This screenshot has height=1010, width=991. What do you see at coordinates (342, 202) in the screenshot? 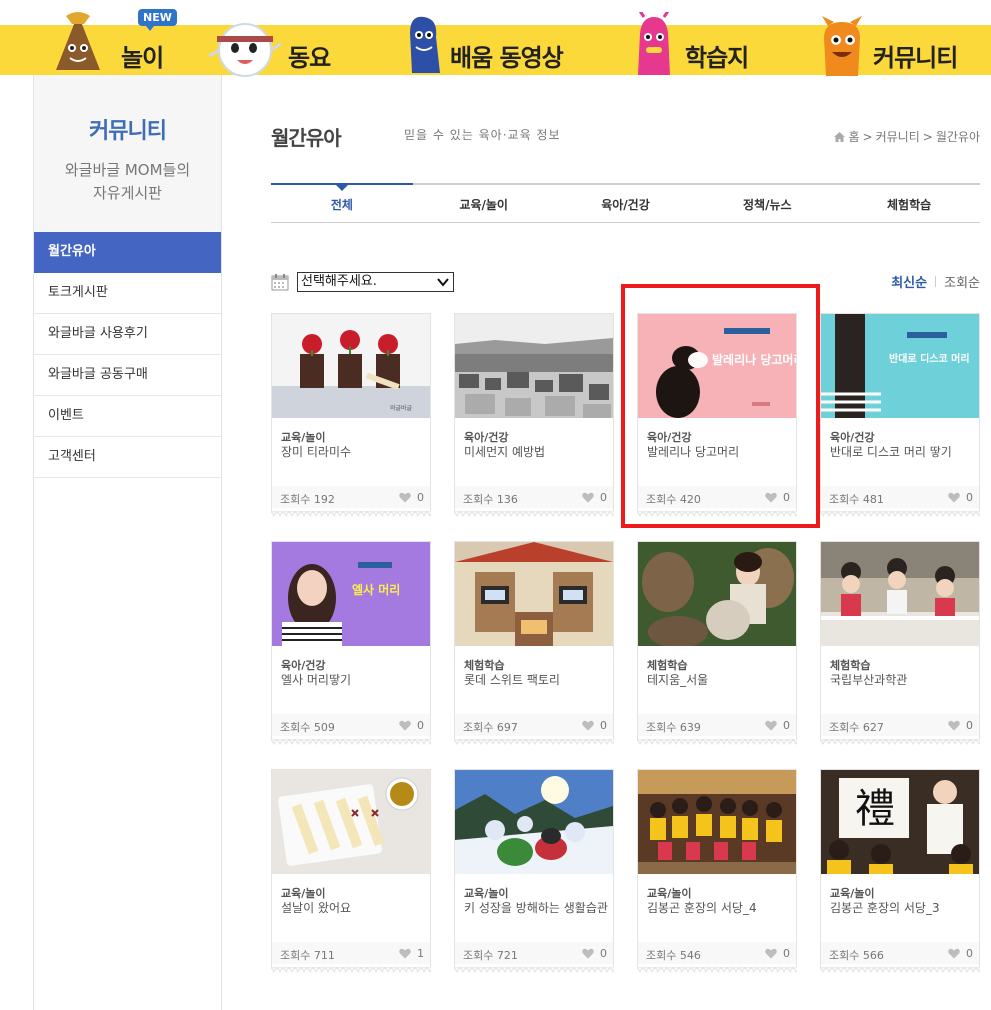
I see `tab-all: 전체` at bounding box center [342, 202].